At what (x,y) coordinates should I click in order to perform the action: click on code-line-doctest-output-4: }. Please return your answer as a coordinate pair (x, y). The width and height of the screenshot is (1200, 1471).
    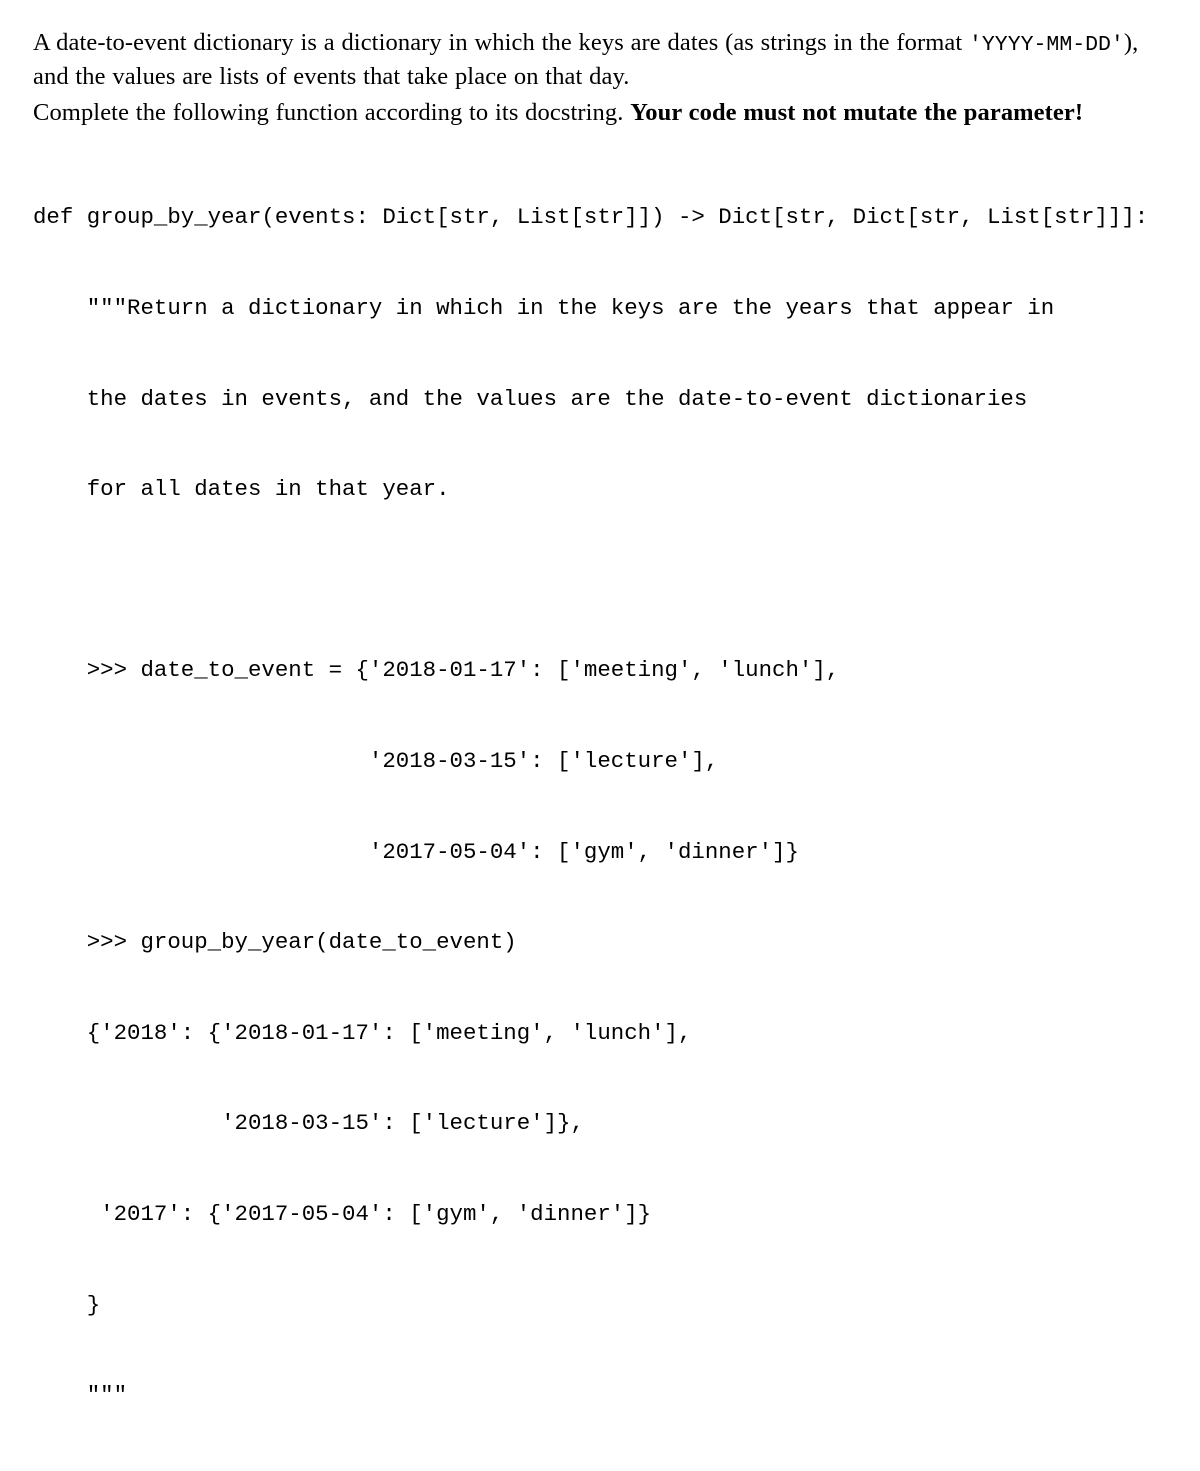
    Looking at the image, I should click on (67, 1304).